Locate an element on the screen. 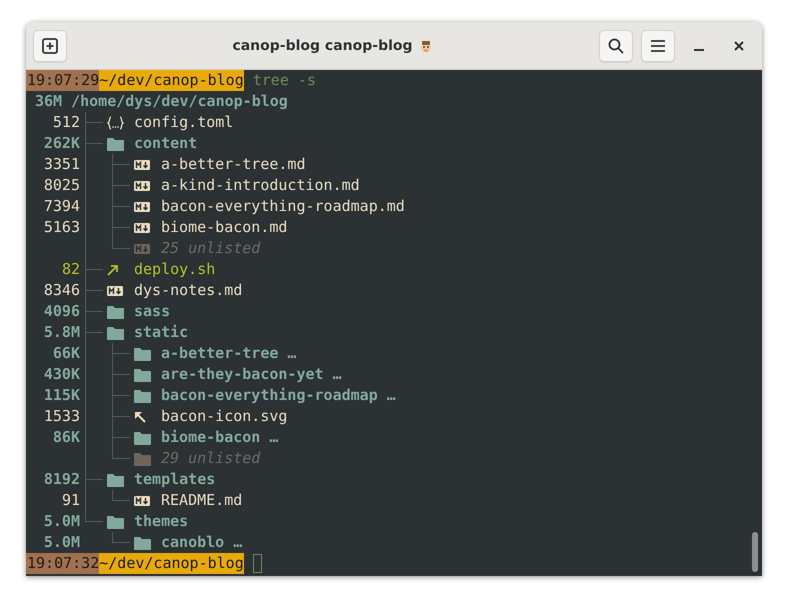  file-name: 25 unlisted is located at coordinates (210, 248).